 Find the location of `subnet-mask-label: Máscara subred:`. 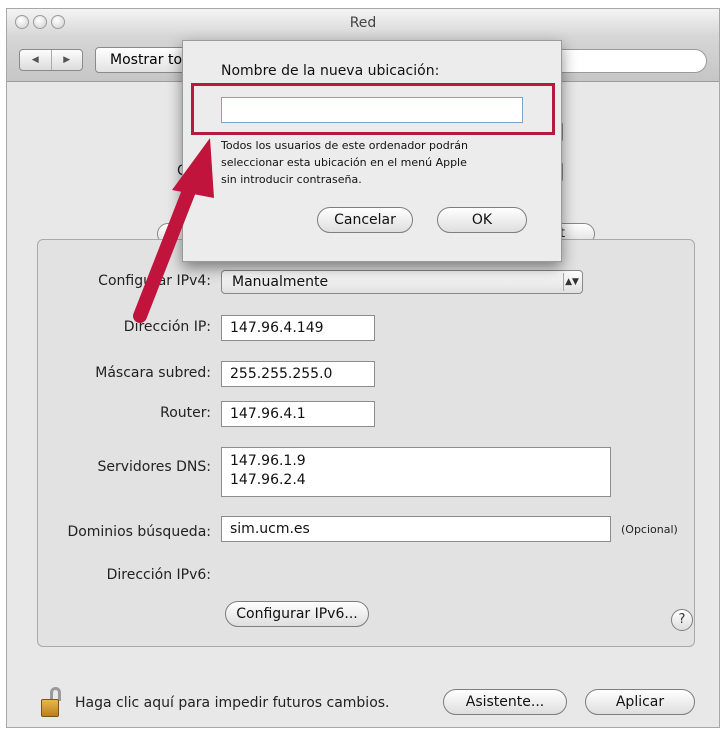

subnet-mask-label: Máscara subred: is located at coordinates (153, 373).